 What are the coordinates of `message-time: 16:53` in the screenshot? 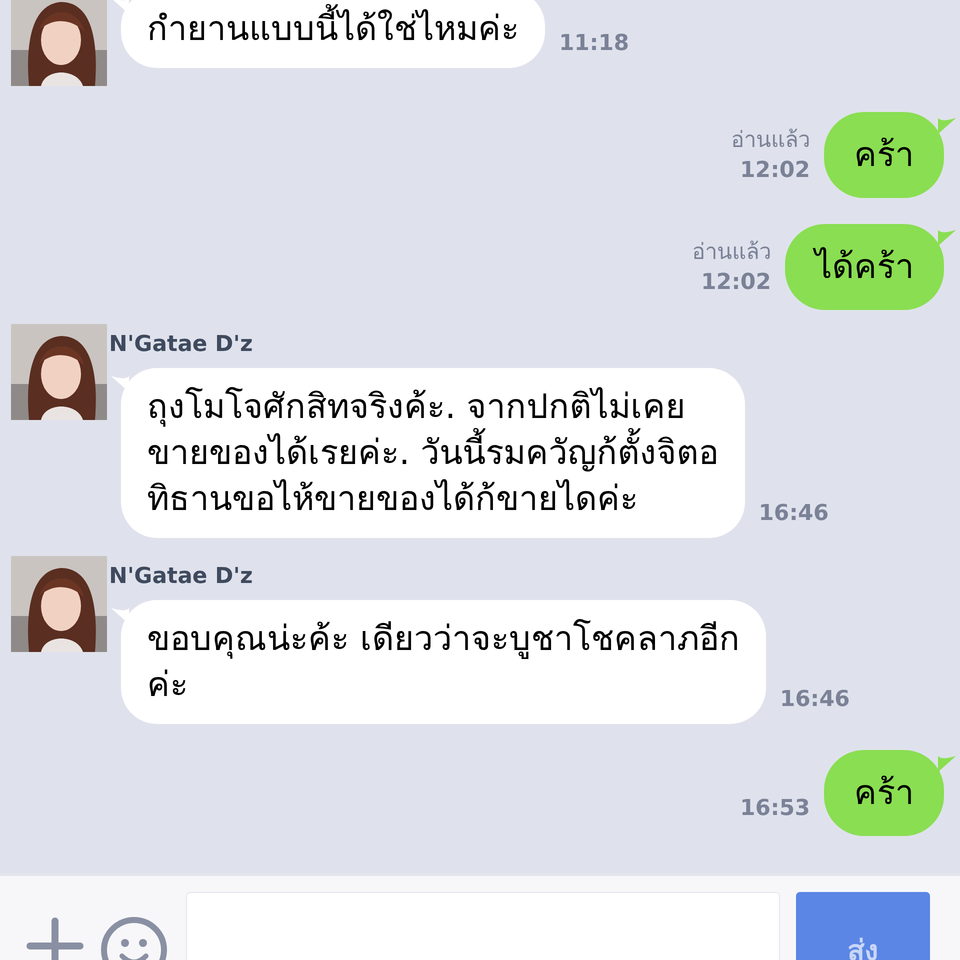 It's located at (775, 809).